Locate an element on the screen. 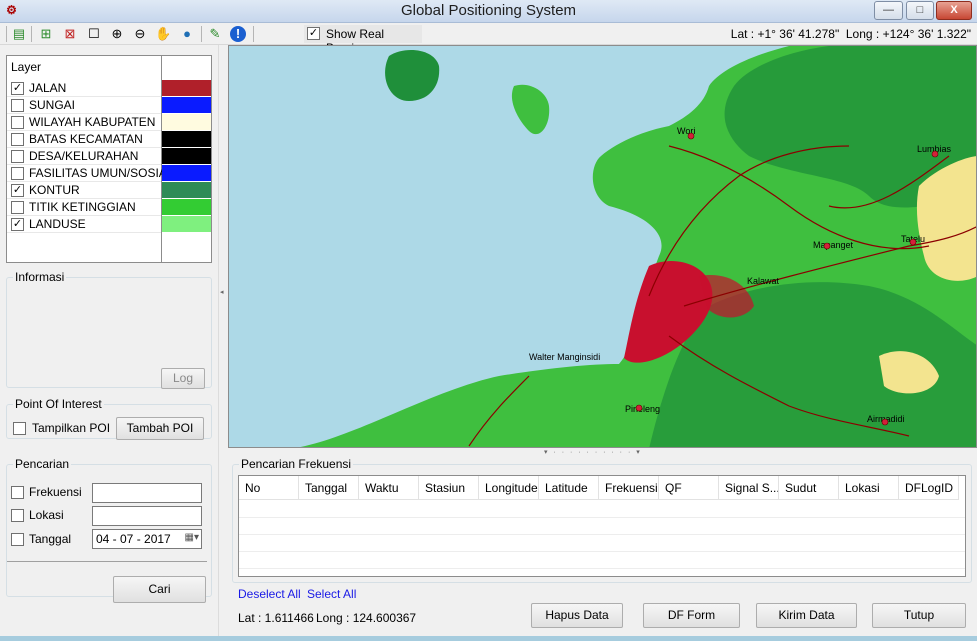 This screenshot has height=641, width=977. zoom-out-icon: ⊖ is located at coordinates (140, 34).